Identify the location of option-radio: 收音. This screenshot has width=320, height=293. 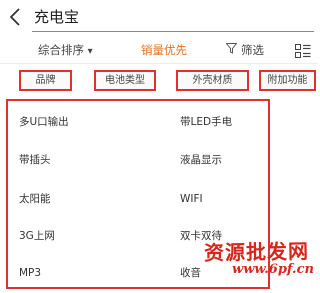
(190, 273).